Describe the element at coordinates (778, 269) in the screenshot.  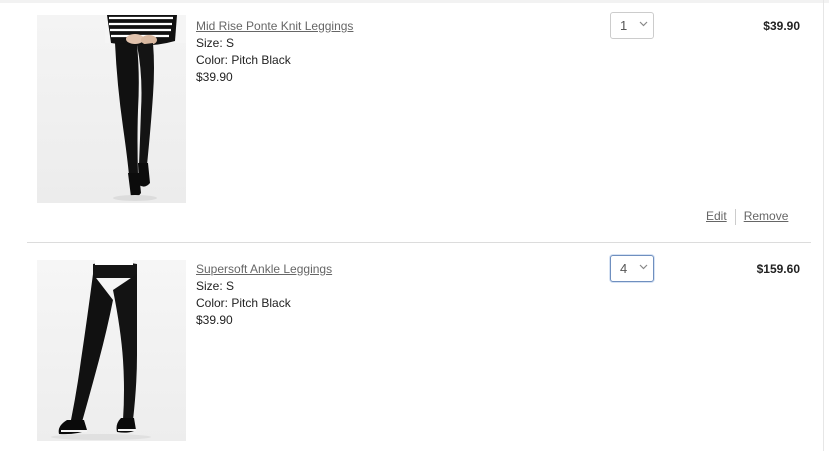
I see `line-total: $159.60` at that location.